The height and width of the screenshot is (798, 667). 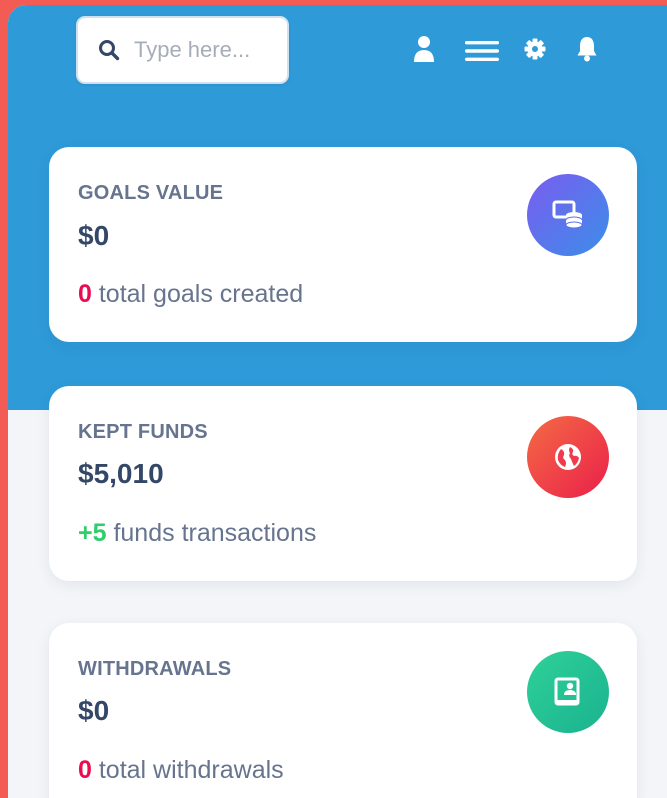 What do you see at coordinates (482, 51) in the screenshot?
I see `menu-icon` at bounding box center [482, 51].